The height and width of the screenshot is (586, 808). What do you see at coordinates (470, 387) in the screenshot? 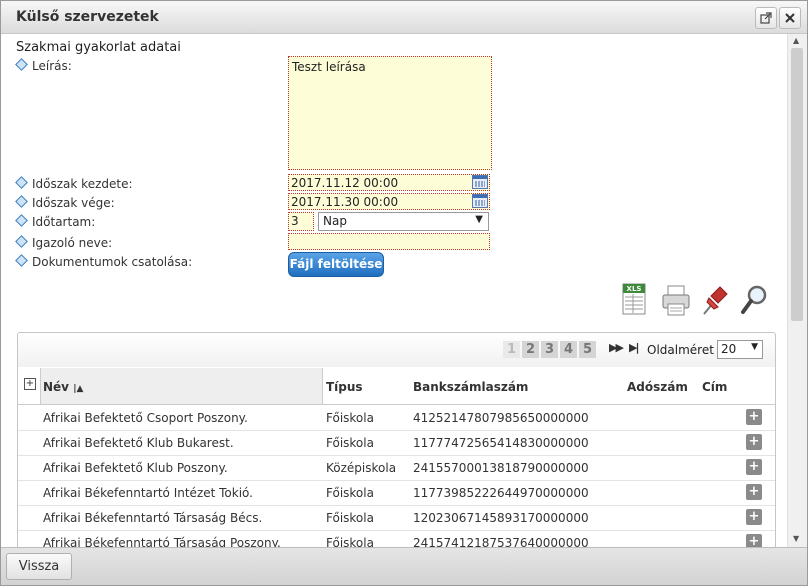
I see `bank-account-column-header: Bankszámlaszám` at bounding box center [470, 387].